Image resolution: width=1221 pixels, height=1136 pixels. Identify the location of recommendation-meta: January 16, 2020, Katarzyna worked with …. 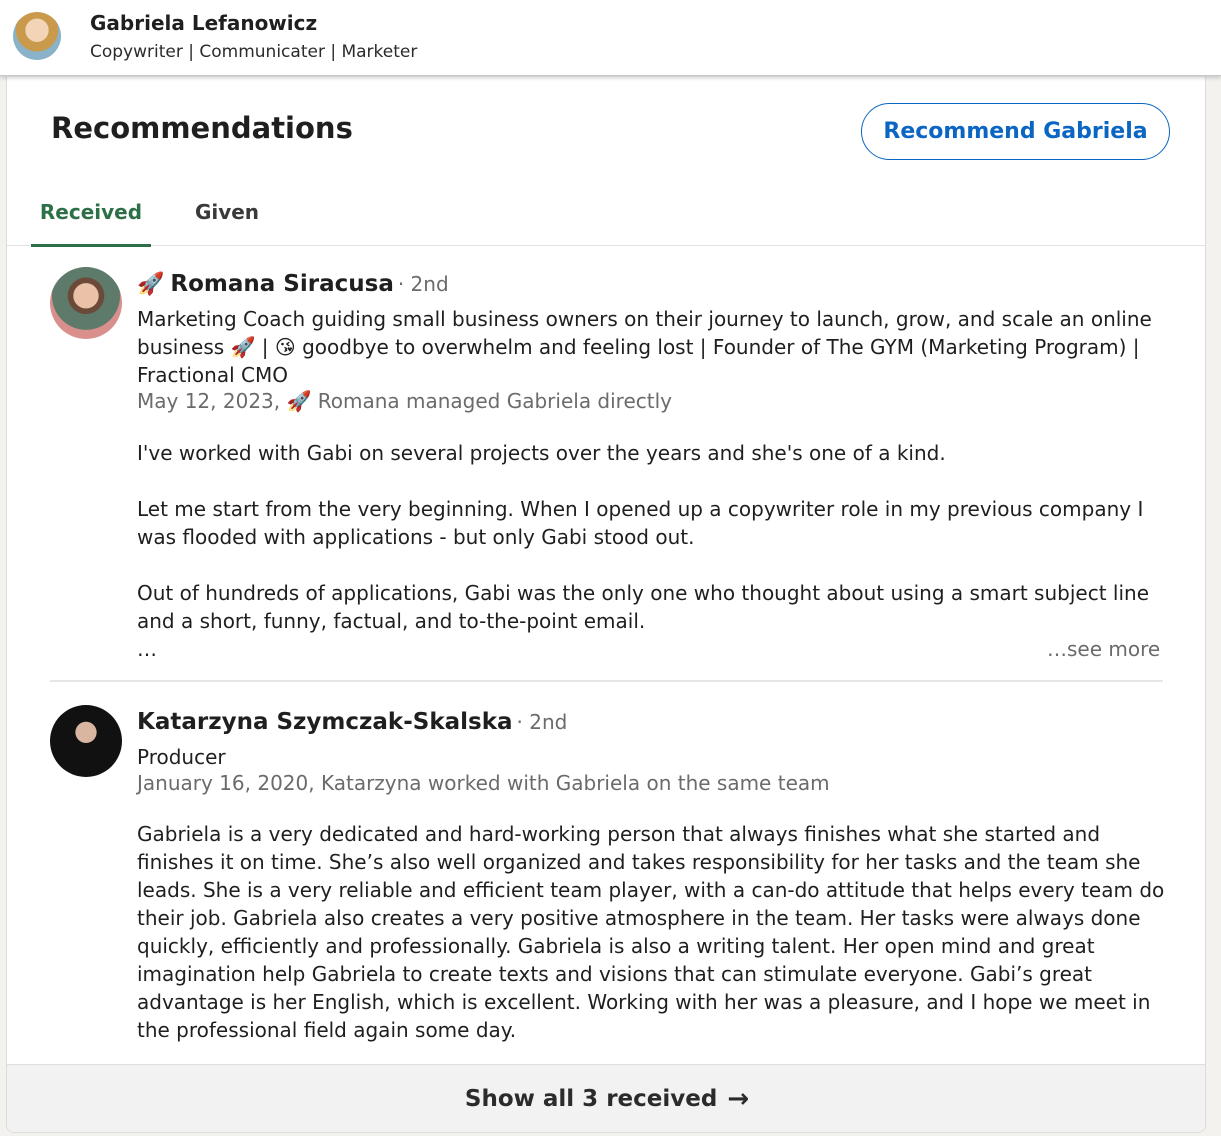
(483, 783).